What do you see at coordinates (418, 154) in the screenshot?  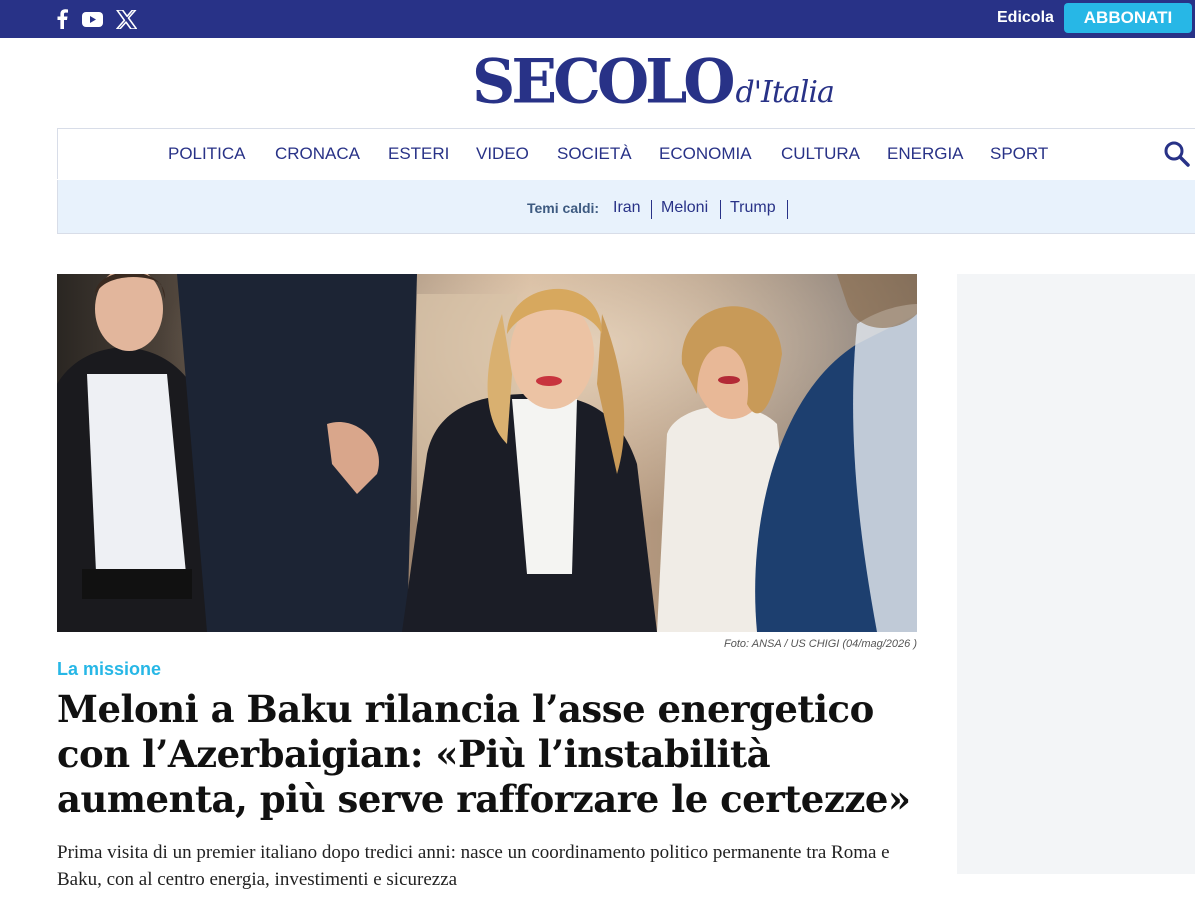 I see `nav-item-esteri: ESTERI` at bounding box center [418, 154].